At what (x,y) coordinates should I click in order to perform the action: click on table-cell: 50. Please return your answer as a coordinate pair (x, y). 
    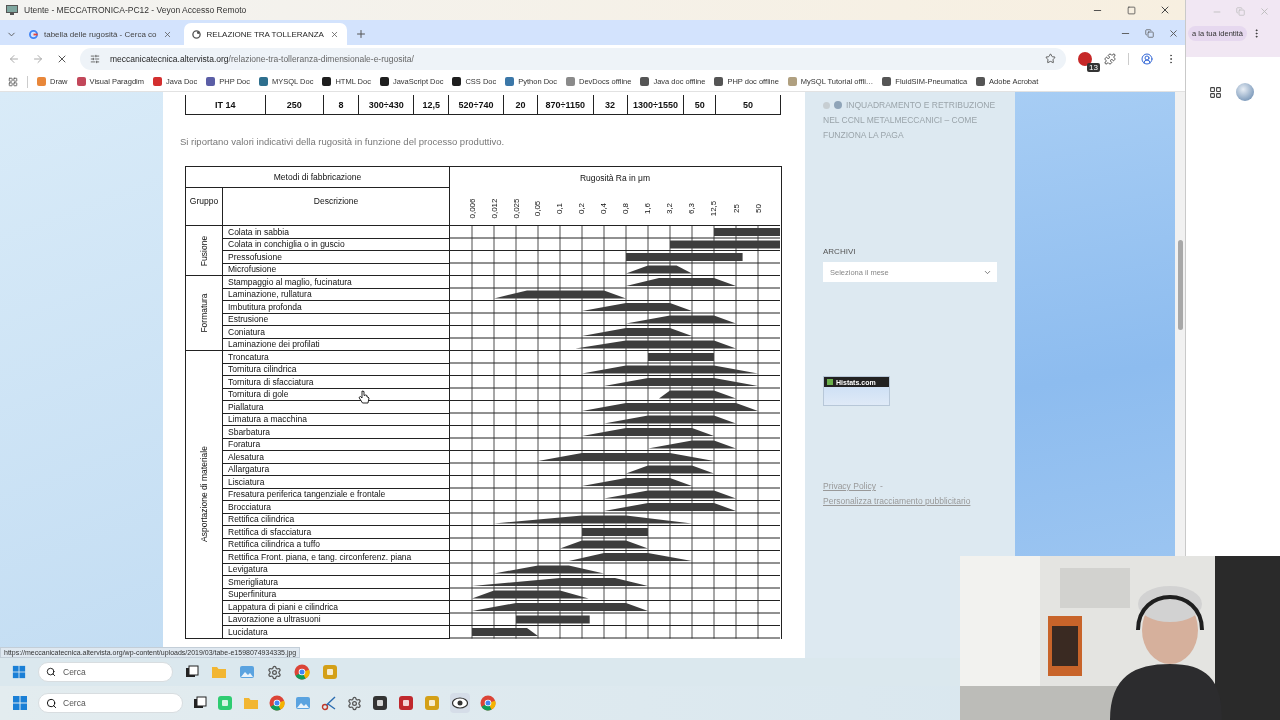
    Looking at the image, I should click on (700, 104).